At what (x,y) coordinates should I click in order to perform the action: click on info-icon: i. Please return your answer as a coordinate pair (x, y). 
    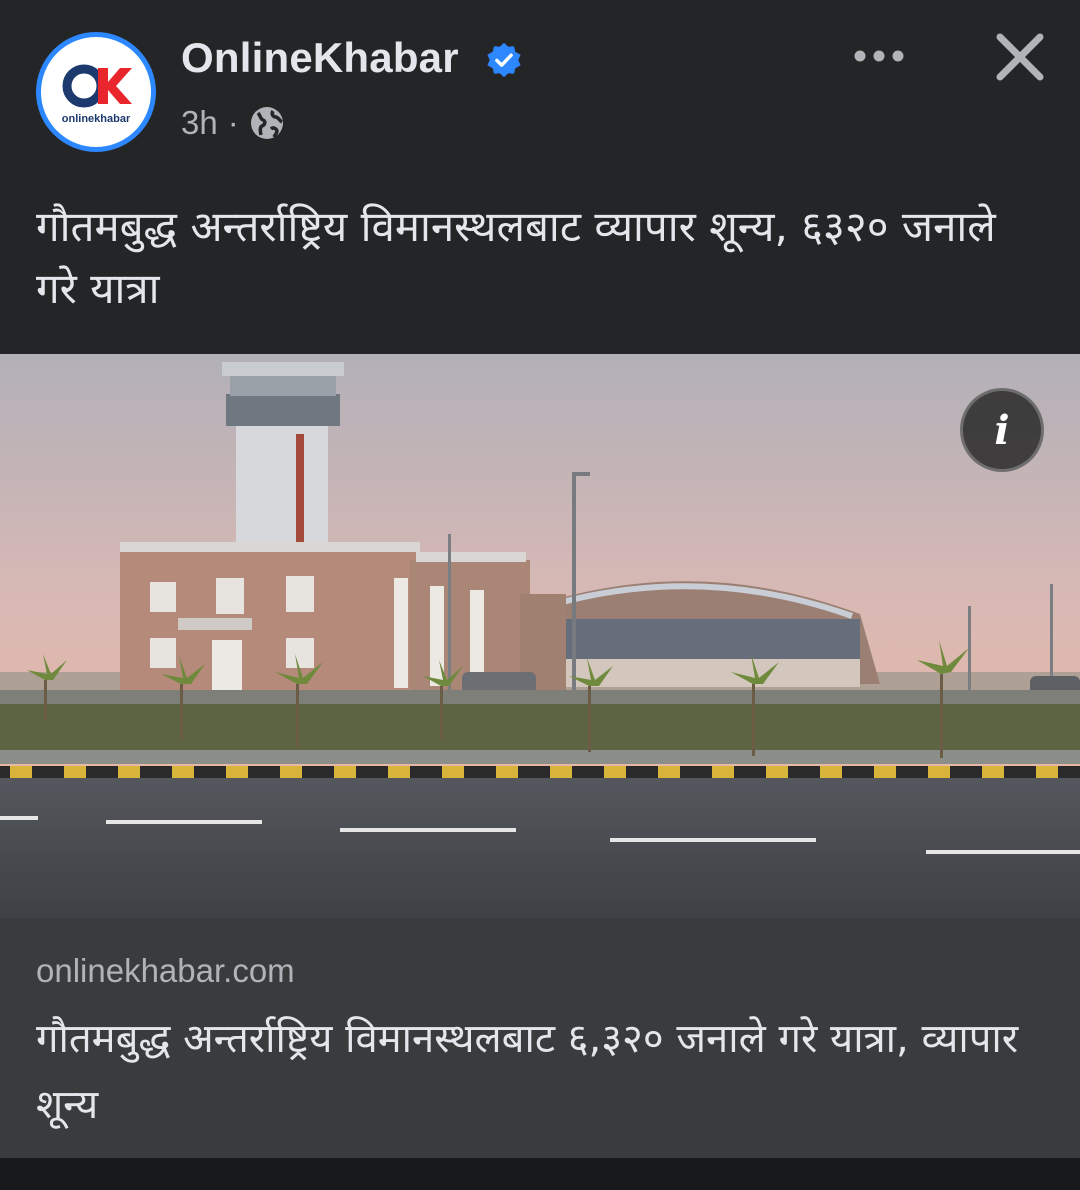
    Looking at the image, I should click on (1002, 430).